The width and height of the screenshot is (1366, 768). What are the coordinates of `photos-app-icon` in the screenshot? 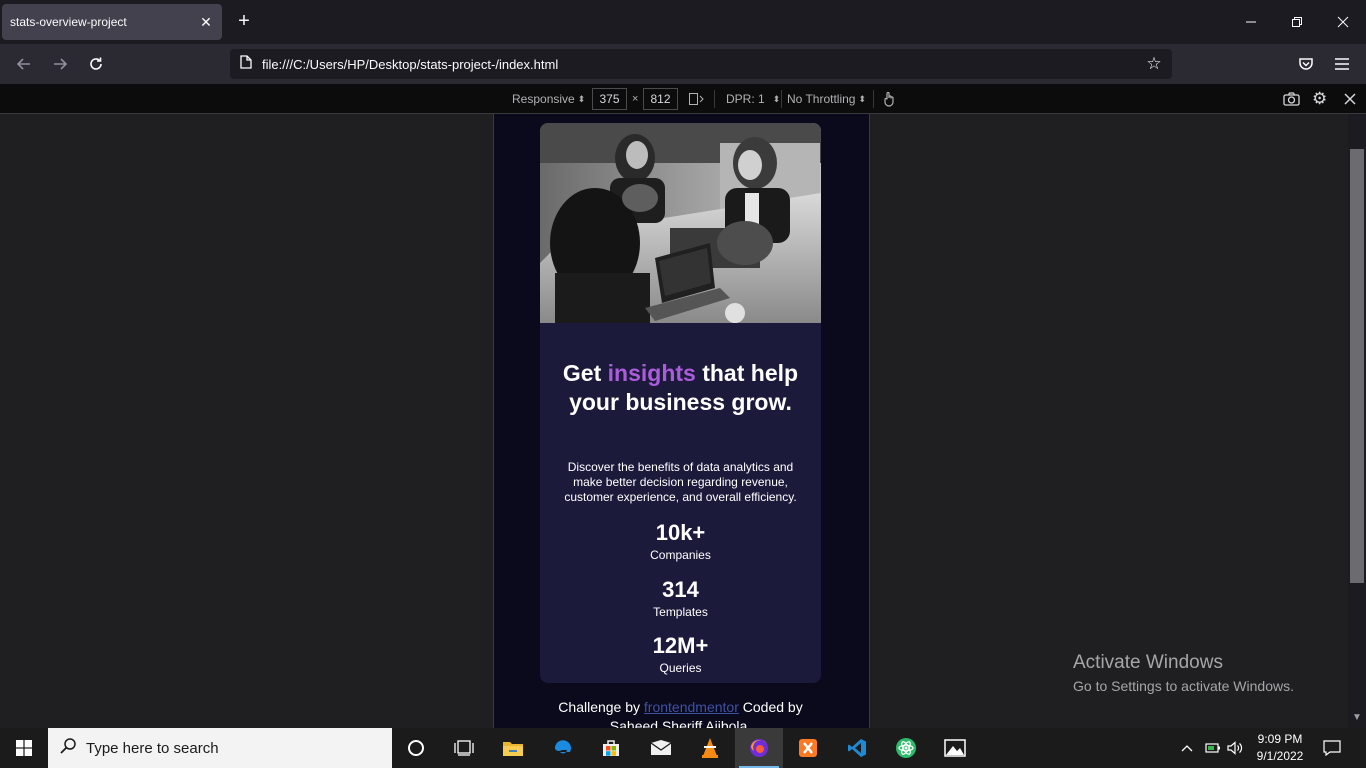 It's located at (955, 748).